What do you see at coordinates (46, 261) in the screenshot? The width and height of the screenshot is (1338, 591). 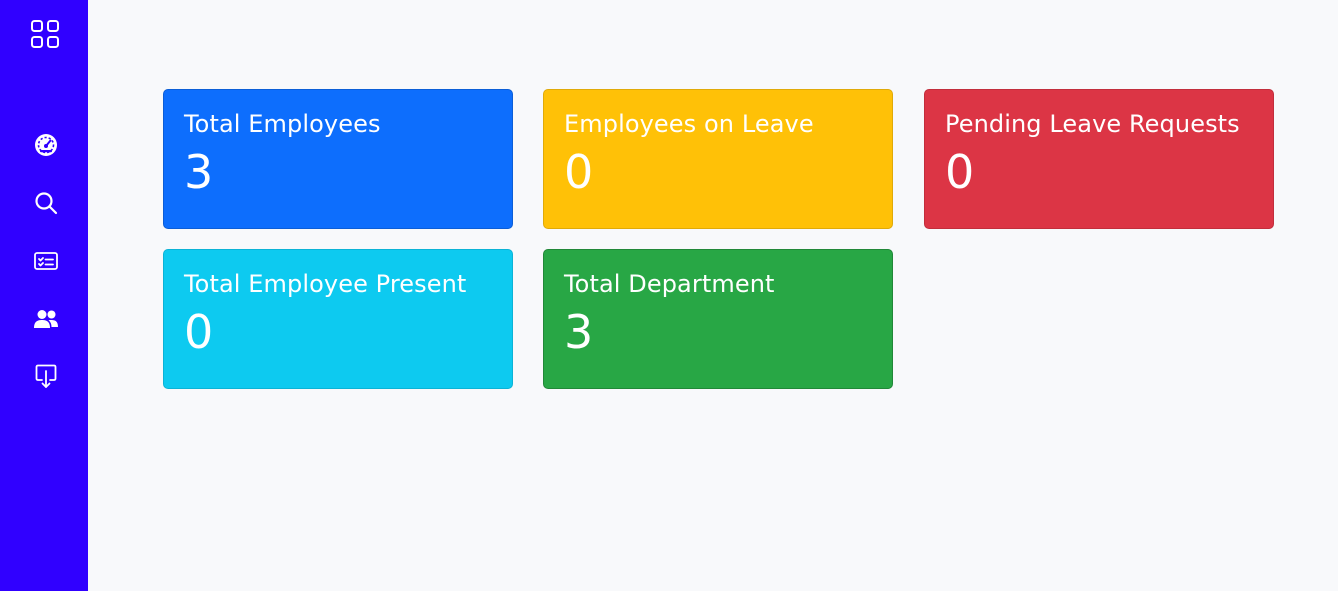 I see `id-card-icon` at bounding box center [46, 261].